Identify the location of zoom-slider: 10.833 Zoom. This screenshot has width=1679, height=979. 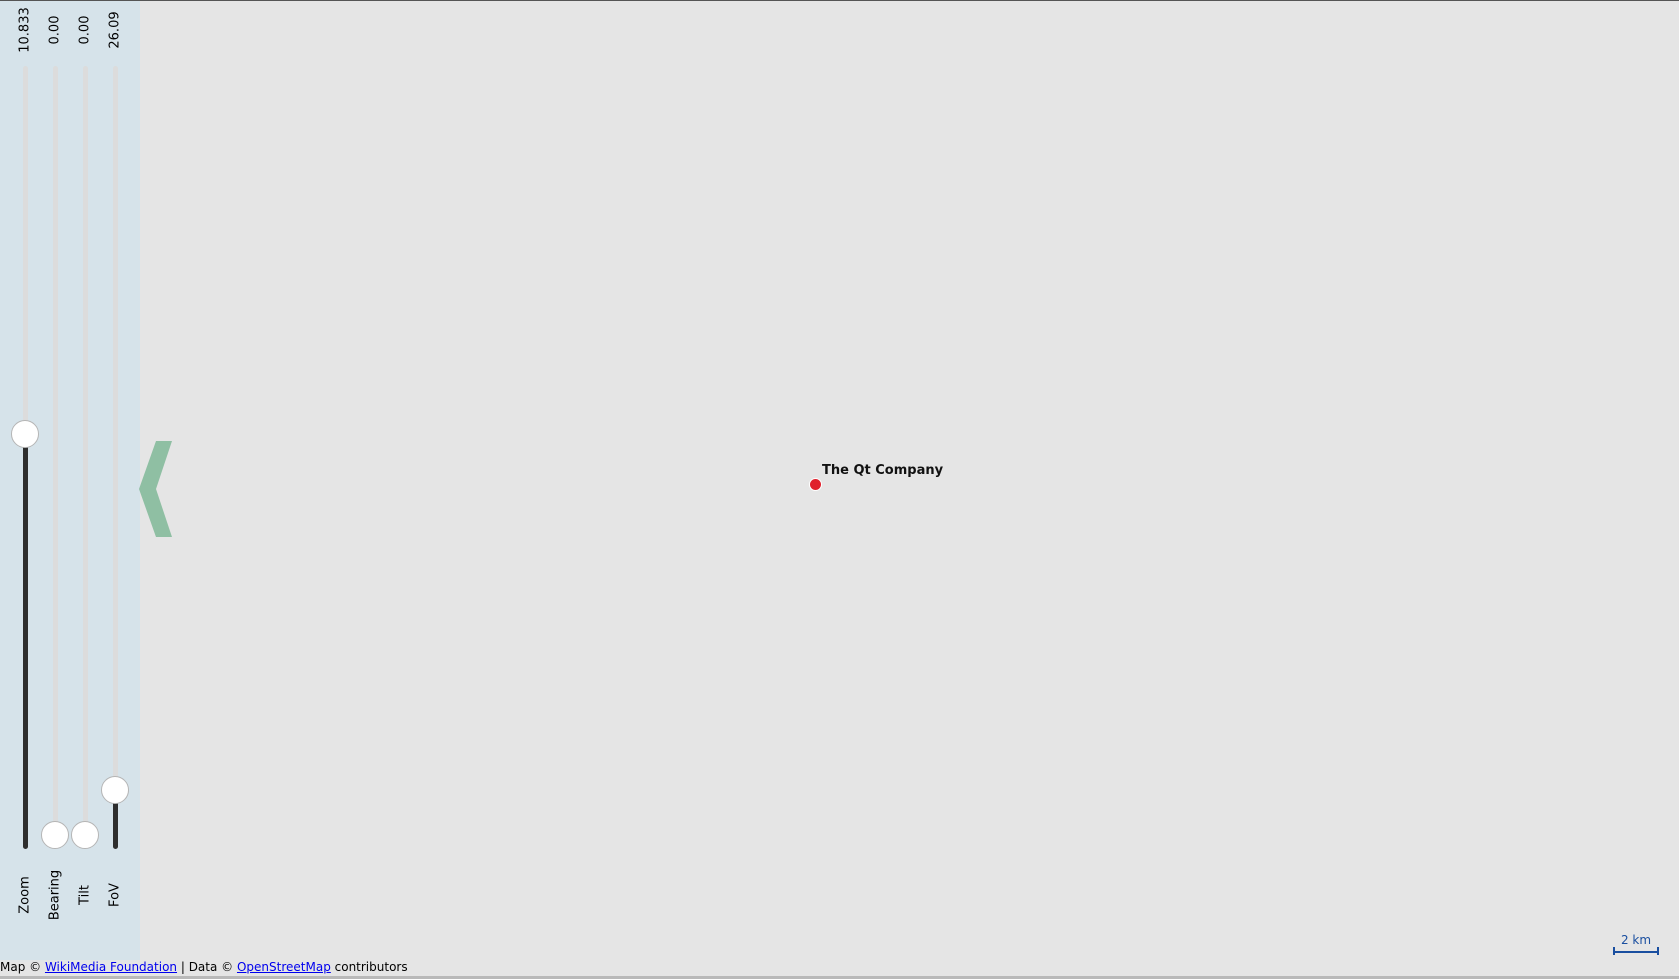
(25, 481).